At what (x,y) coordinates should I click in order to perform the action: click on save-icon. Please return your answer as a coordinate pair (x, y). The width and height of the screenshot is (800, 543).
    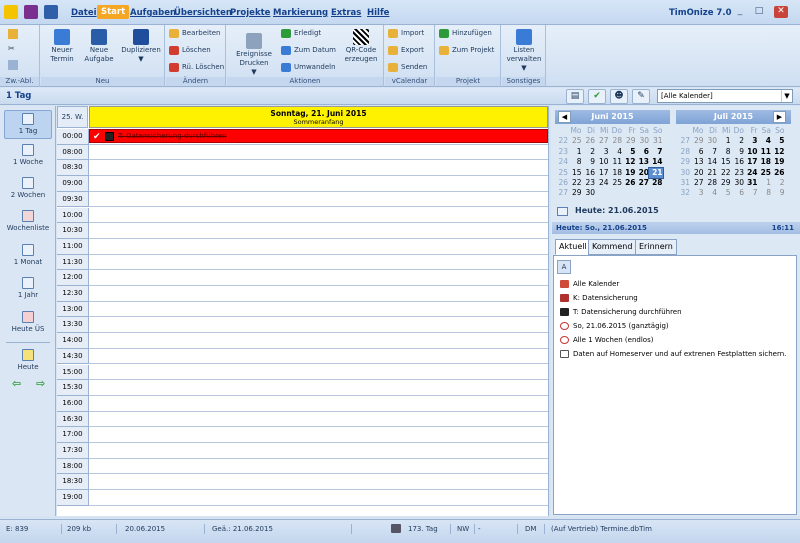
    Looking at the image, I should click on (31, 12).